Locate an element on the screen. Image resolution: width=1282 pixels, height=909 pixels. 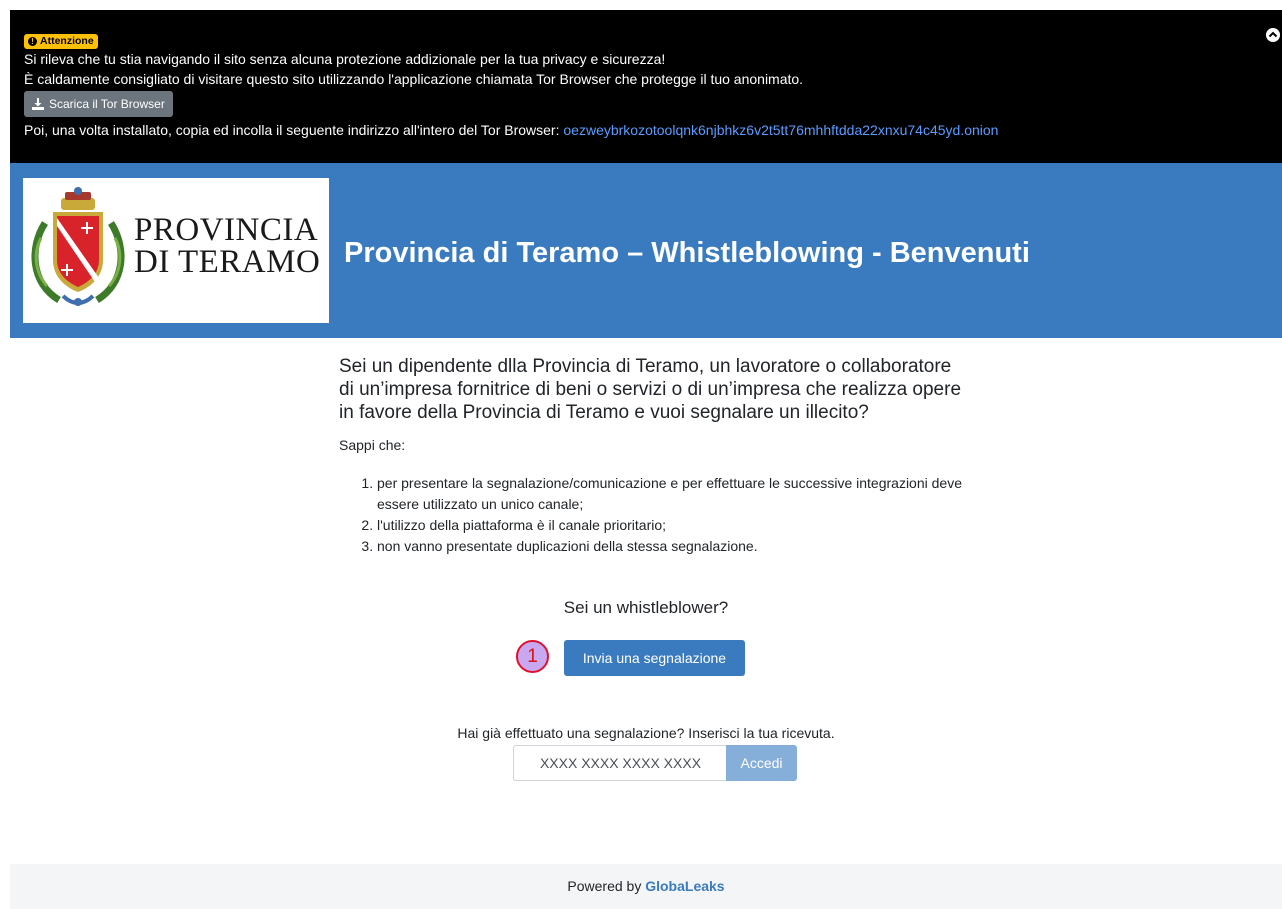
chevron-up-icon is located at coordinates (1273, 34).